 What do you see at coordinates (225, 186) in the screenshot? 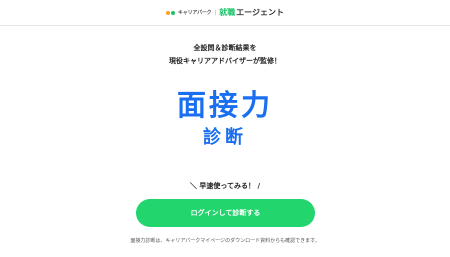
I see `cta-lead-text: ＼ 早速使ってみる！ /` at bounding box center [225, 186].